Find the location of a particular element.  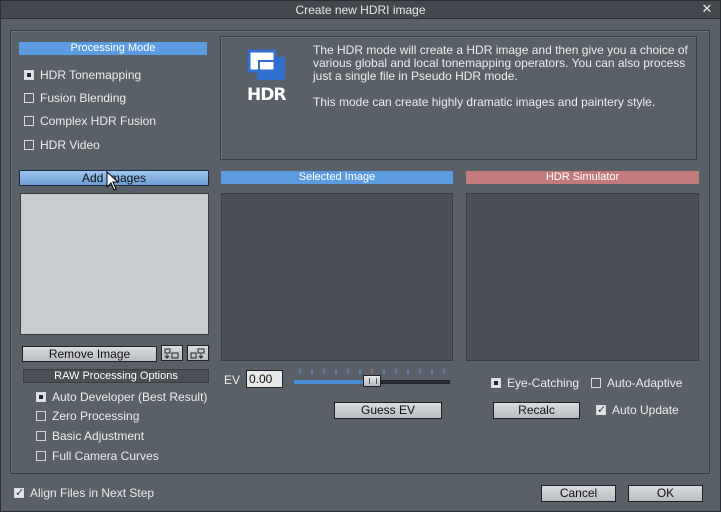

raw-option-label: Zero Processing is located at coordinates (96, 416).